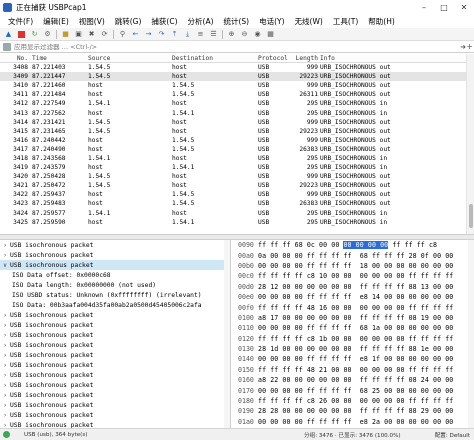 The height and width of the screenshot is (440, 474). Describe the element at coordinates (381, 21) in the screenshot. I see `menu-help: 帮助(H)` at that location.